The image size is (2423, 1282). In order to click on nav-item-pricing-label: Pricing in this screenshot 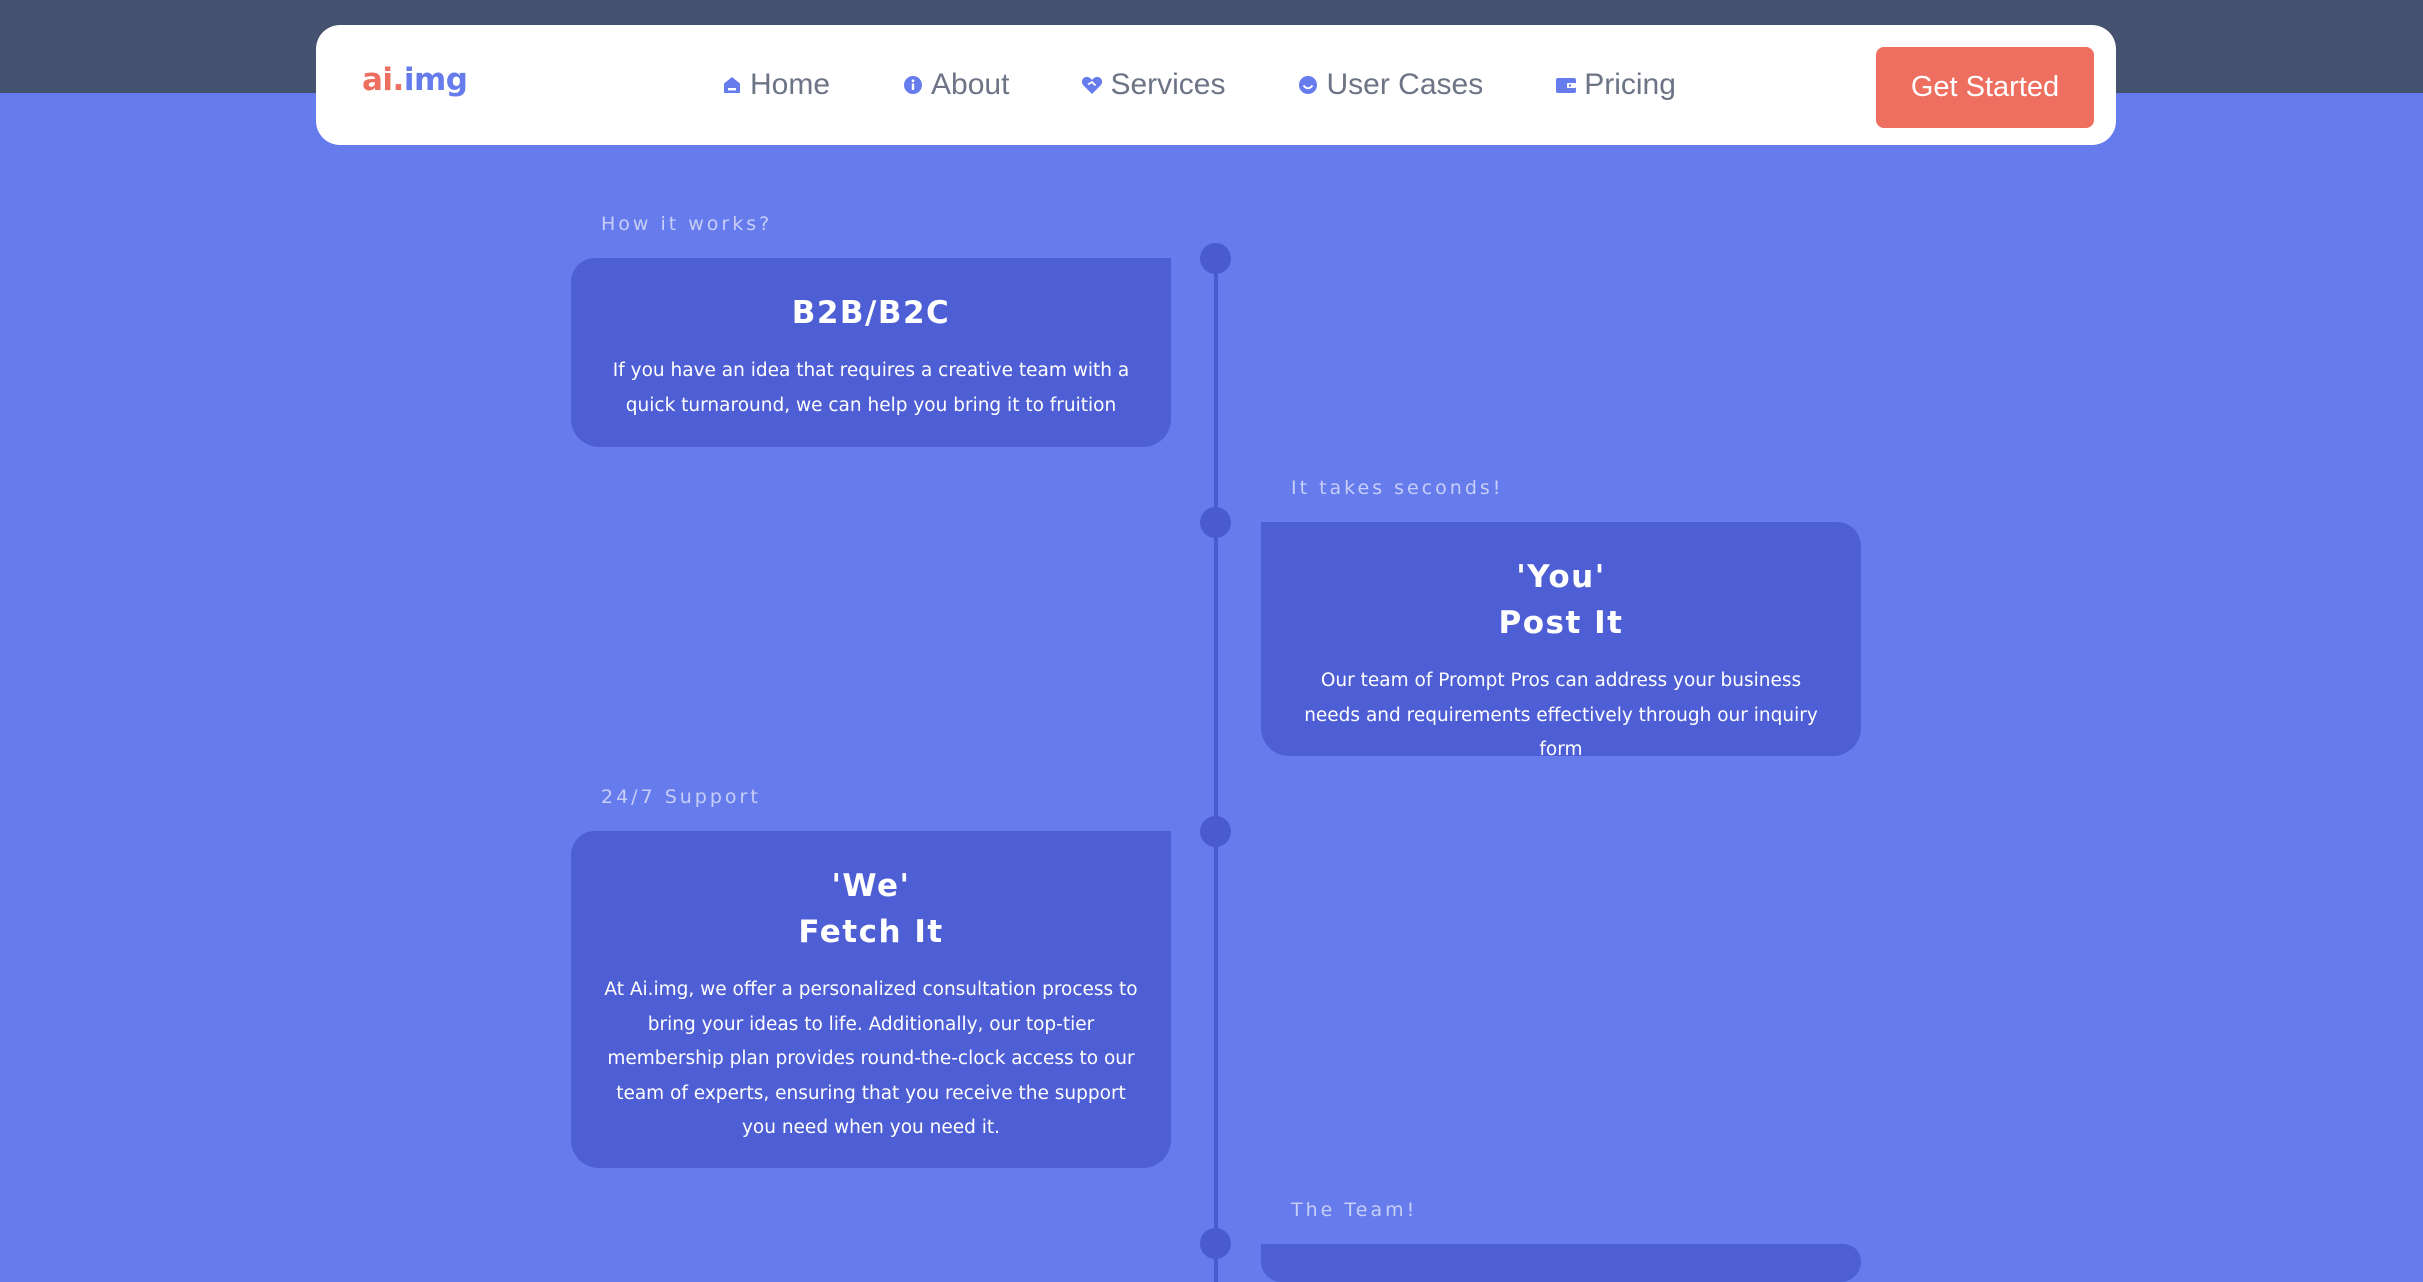, I will do `click(1630, 84)`.